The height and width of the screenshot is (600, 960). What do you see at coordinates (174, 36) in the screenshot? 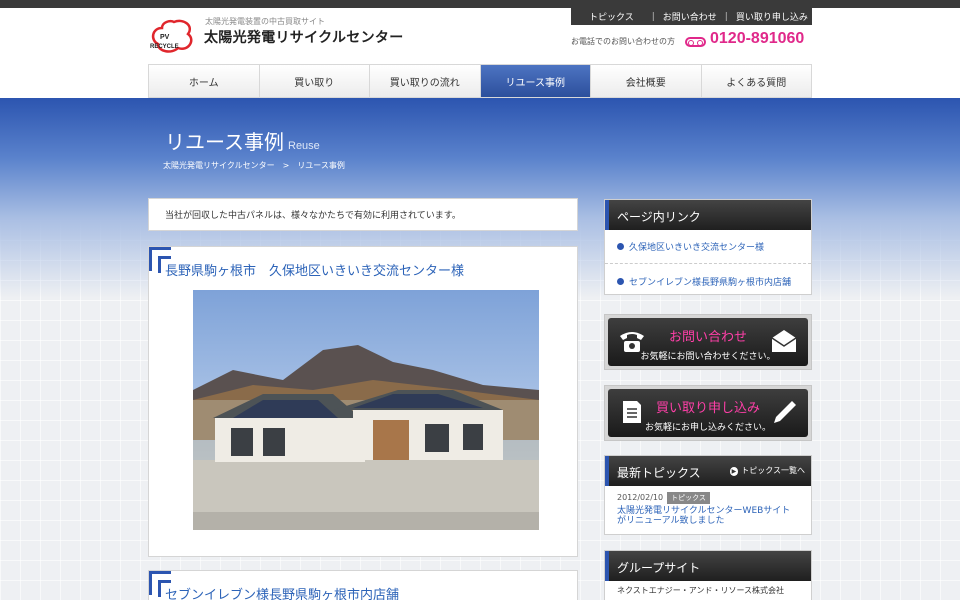
I see `pv-recycle-logo: PV RECYCLE` at bounding box center [174, 36].